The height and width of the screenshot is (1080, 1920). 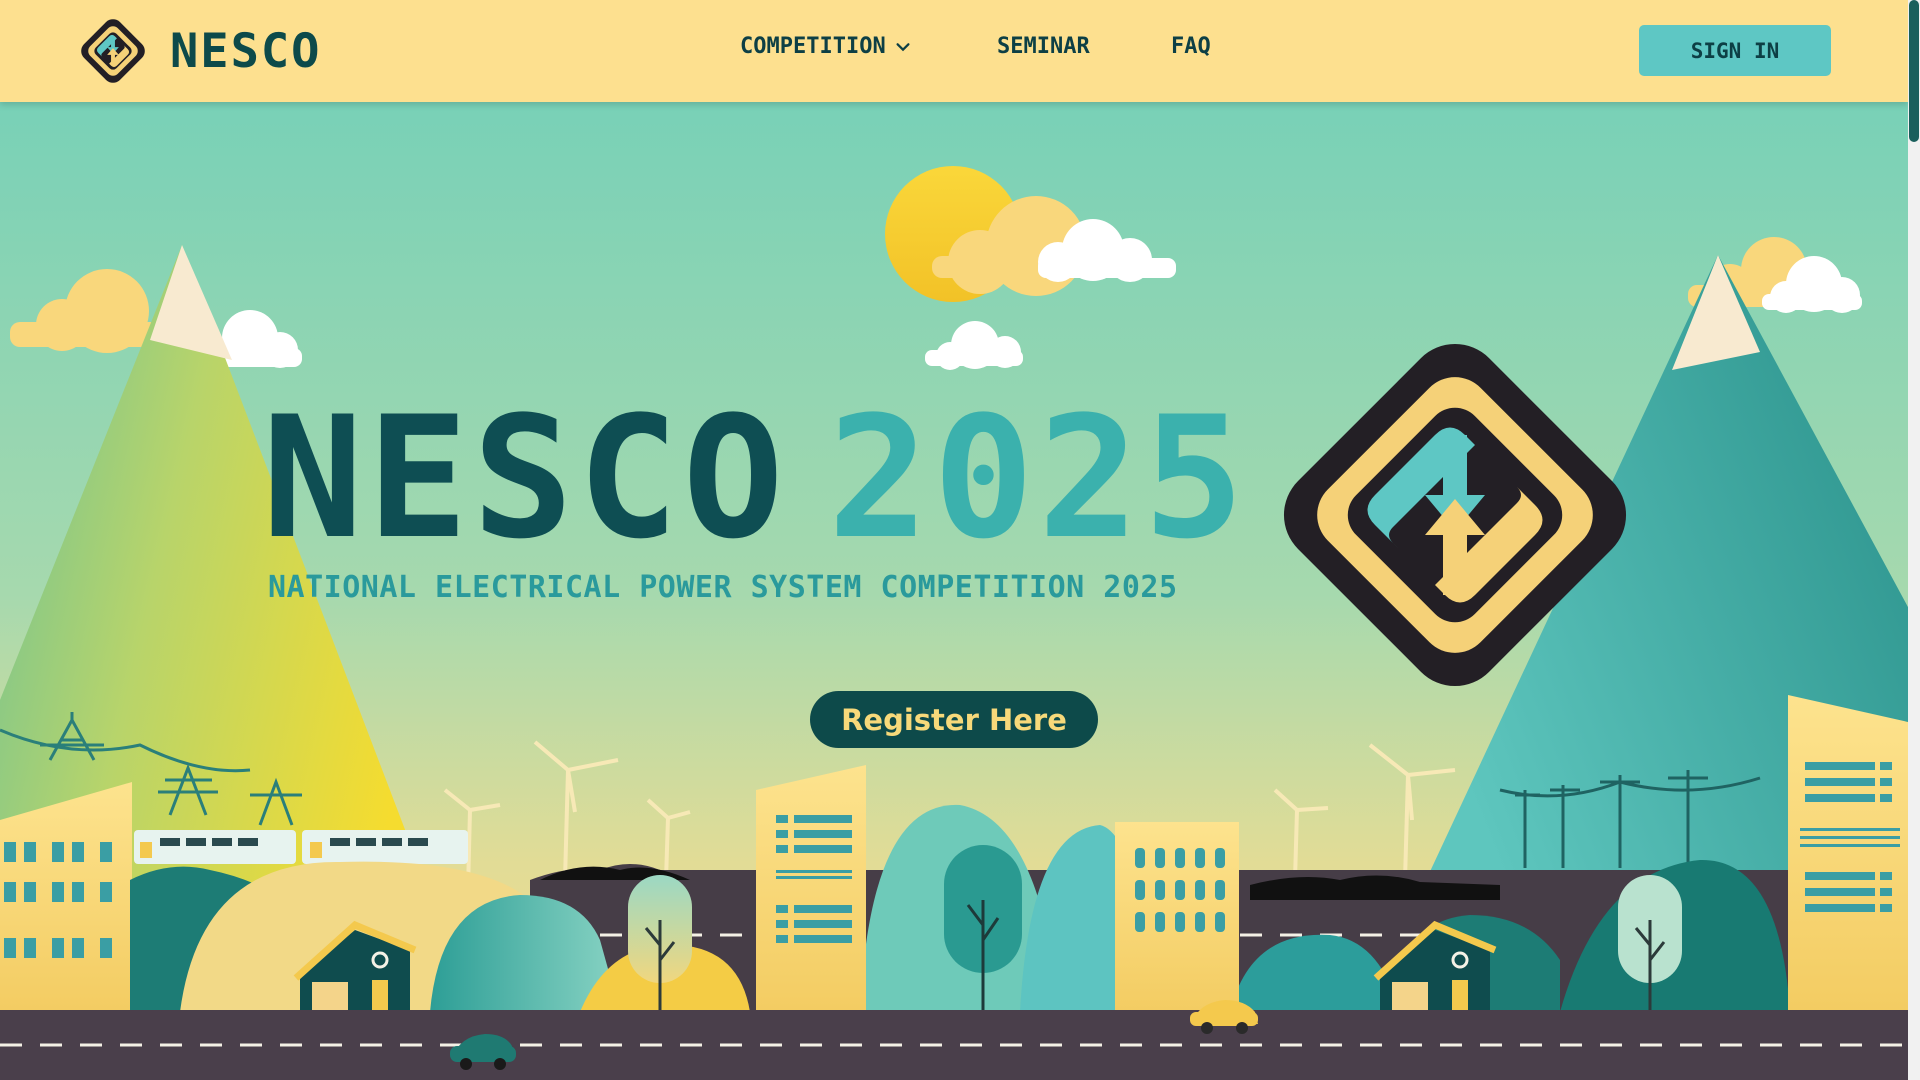 What do you see at coordinates (525, 478) in the screenshot?
I see `hero-title-nesco: NESCO` at bounding box center [525, 478].